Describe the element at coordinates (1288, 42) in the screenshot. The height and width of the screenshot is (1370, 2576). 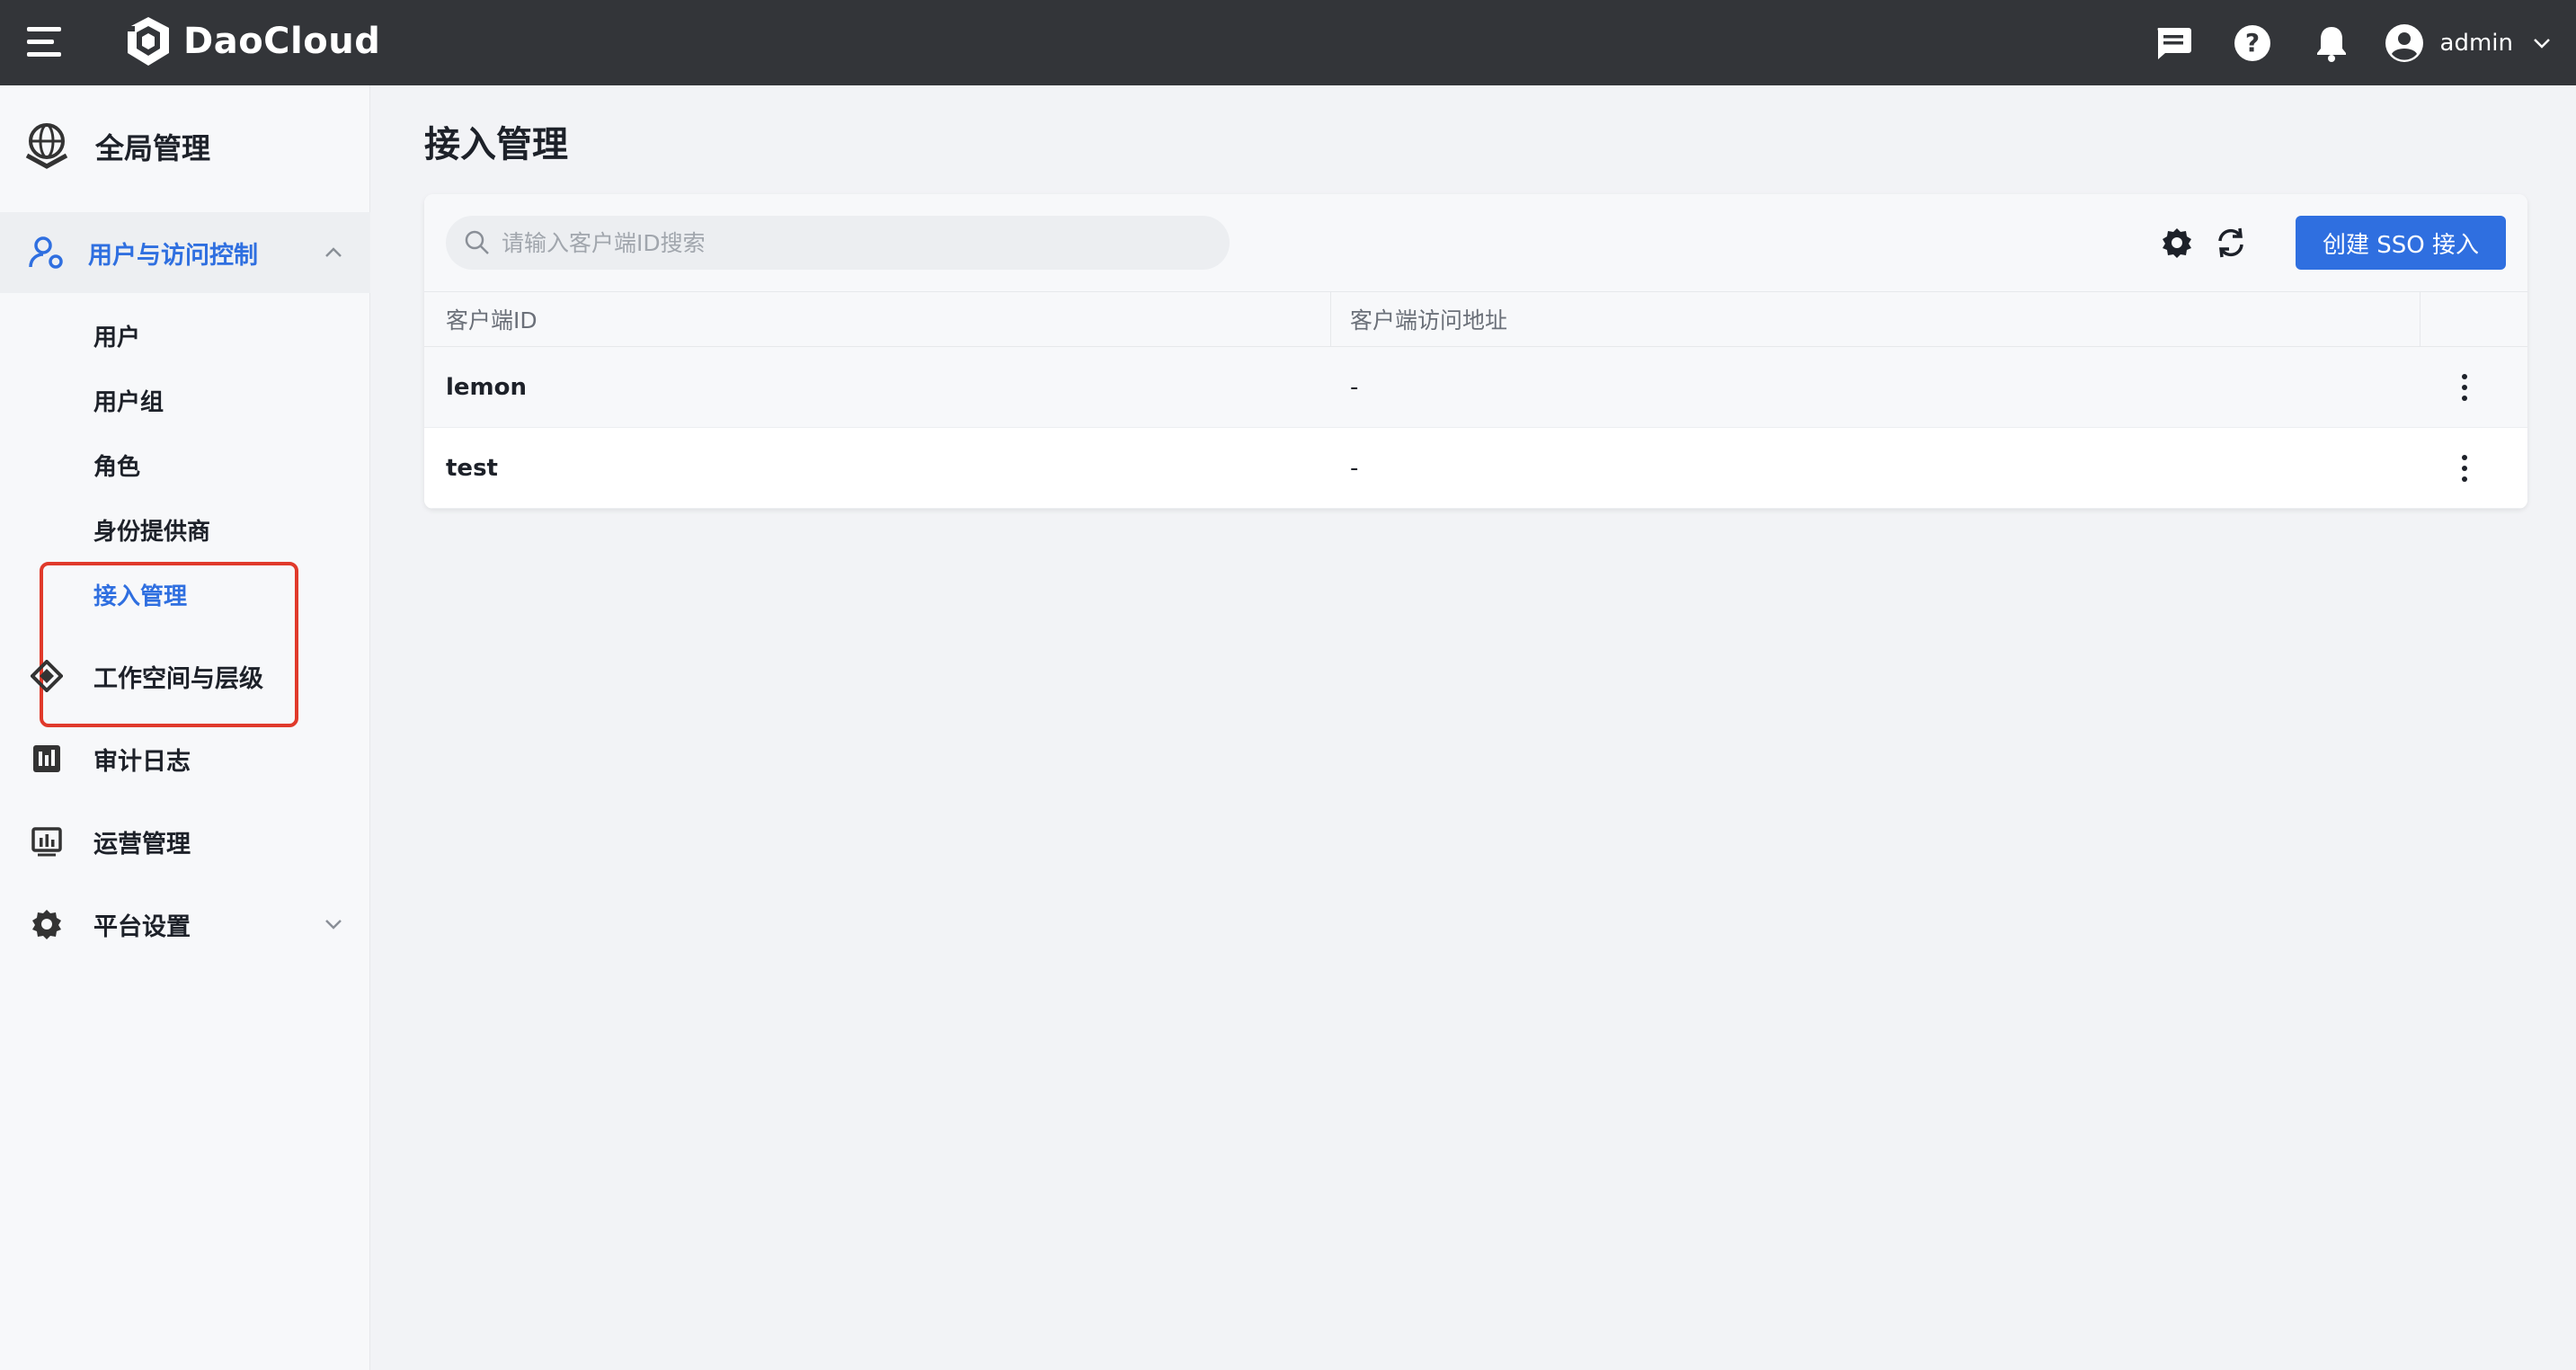
I see `top-bar: DaoCloud ? admin` at that location.